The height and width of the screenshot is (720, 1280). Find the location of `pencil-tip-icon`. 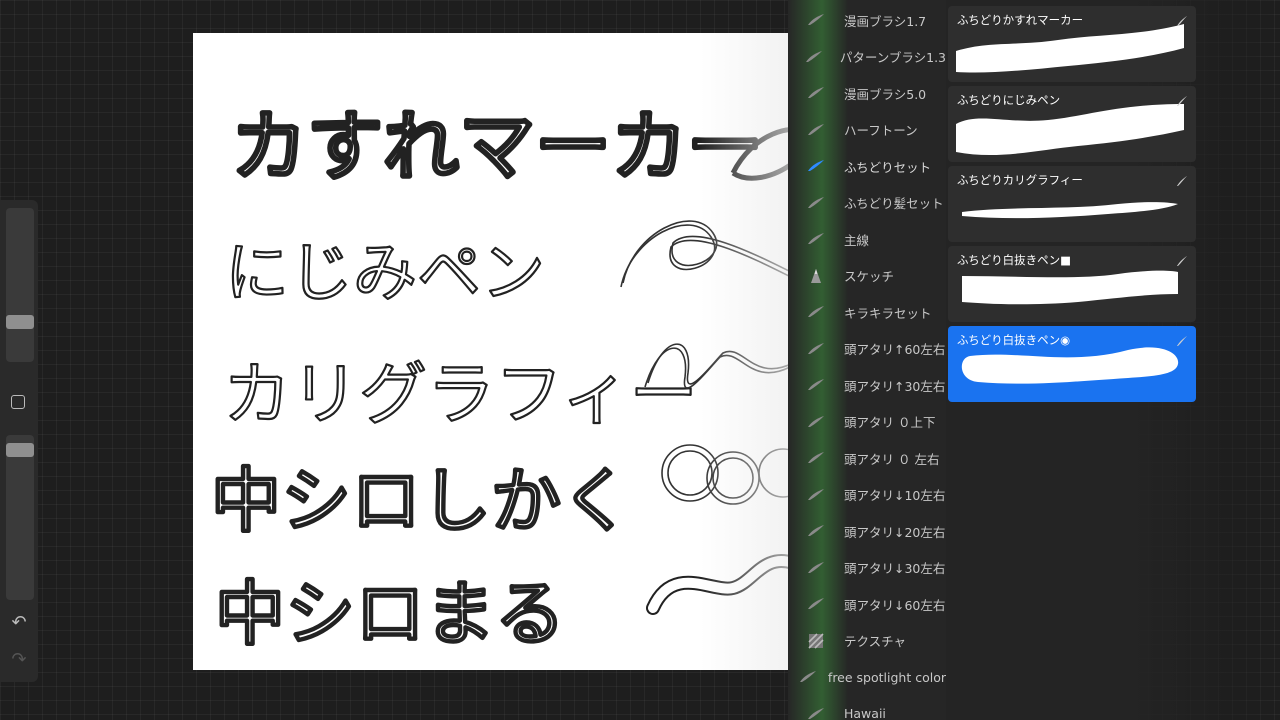

pencil-tip-icon is located at coordinates (816, 276).